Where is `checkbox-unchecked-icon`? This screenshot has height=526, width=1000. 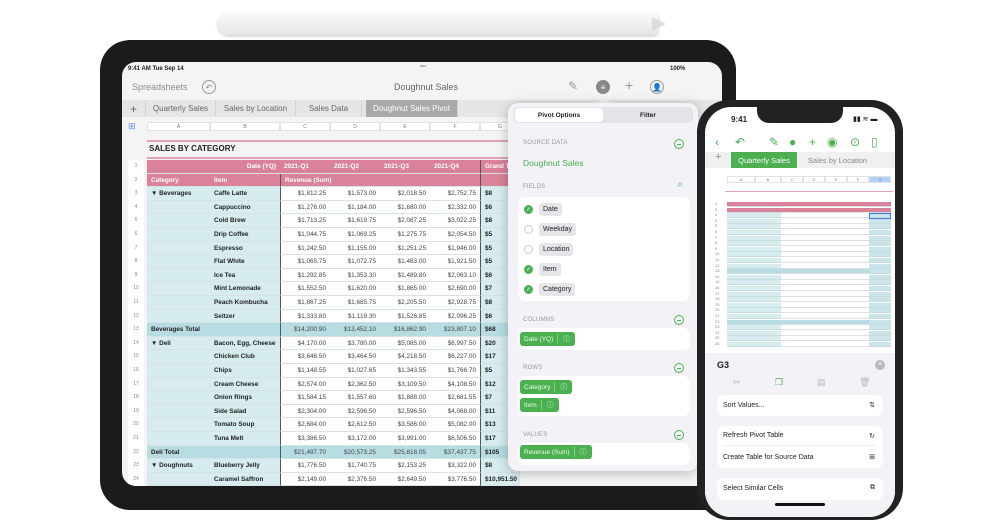 checkbox-unchecked-icon is located at coordinates (528, 249).